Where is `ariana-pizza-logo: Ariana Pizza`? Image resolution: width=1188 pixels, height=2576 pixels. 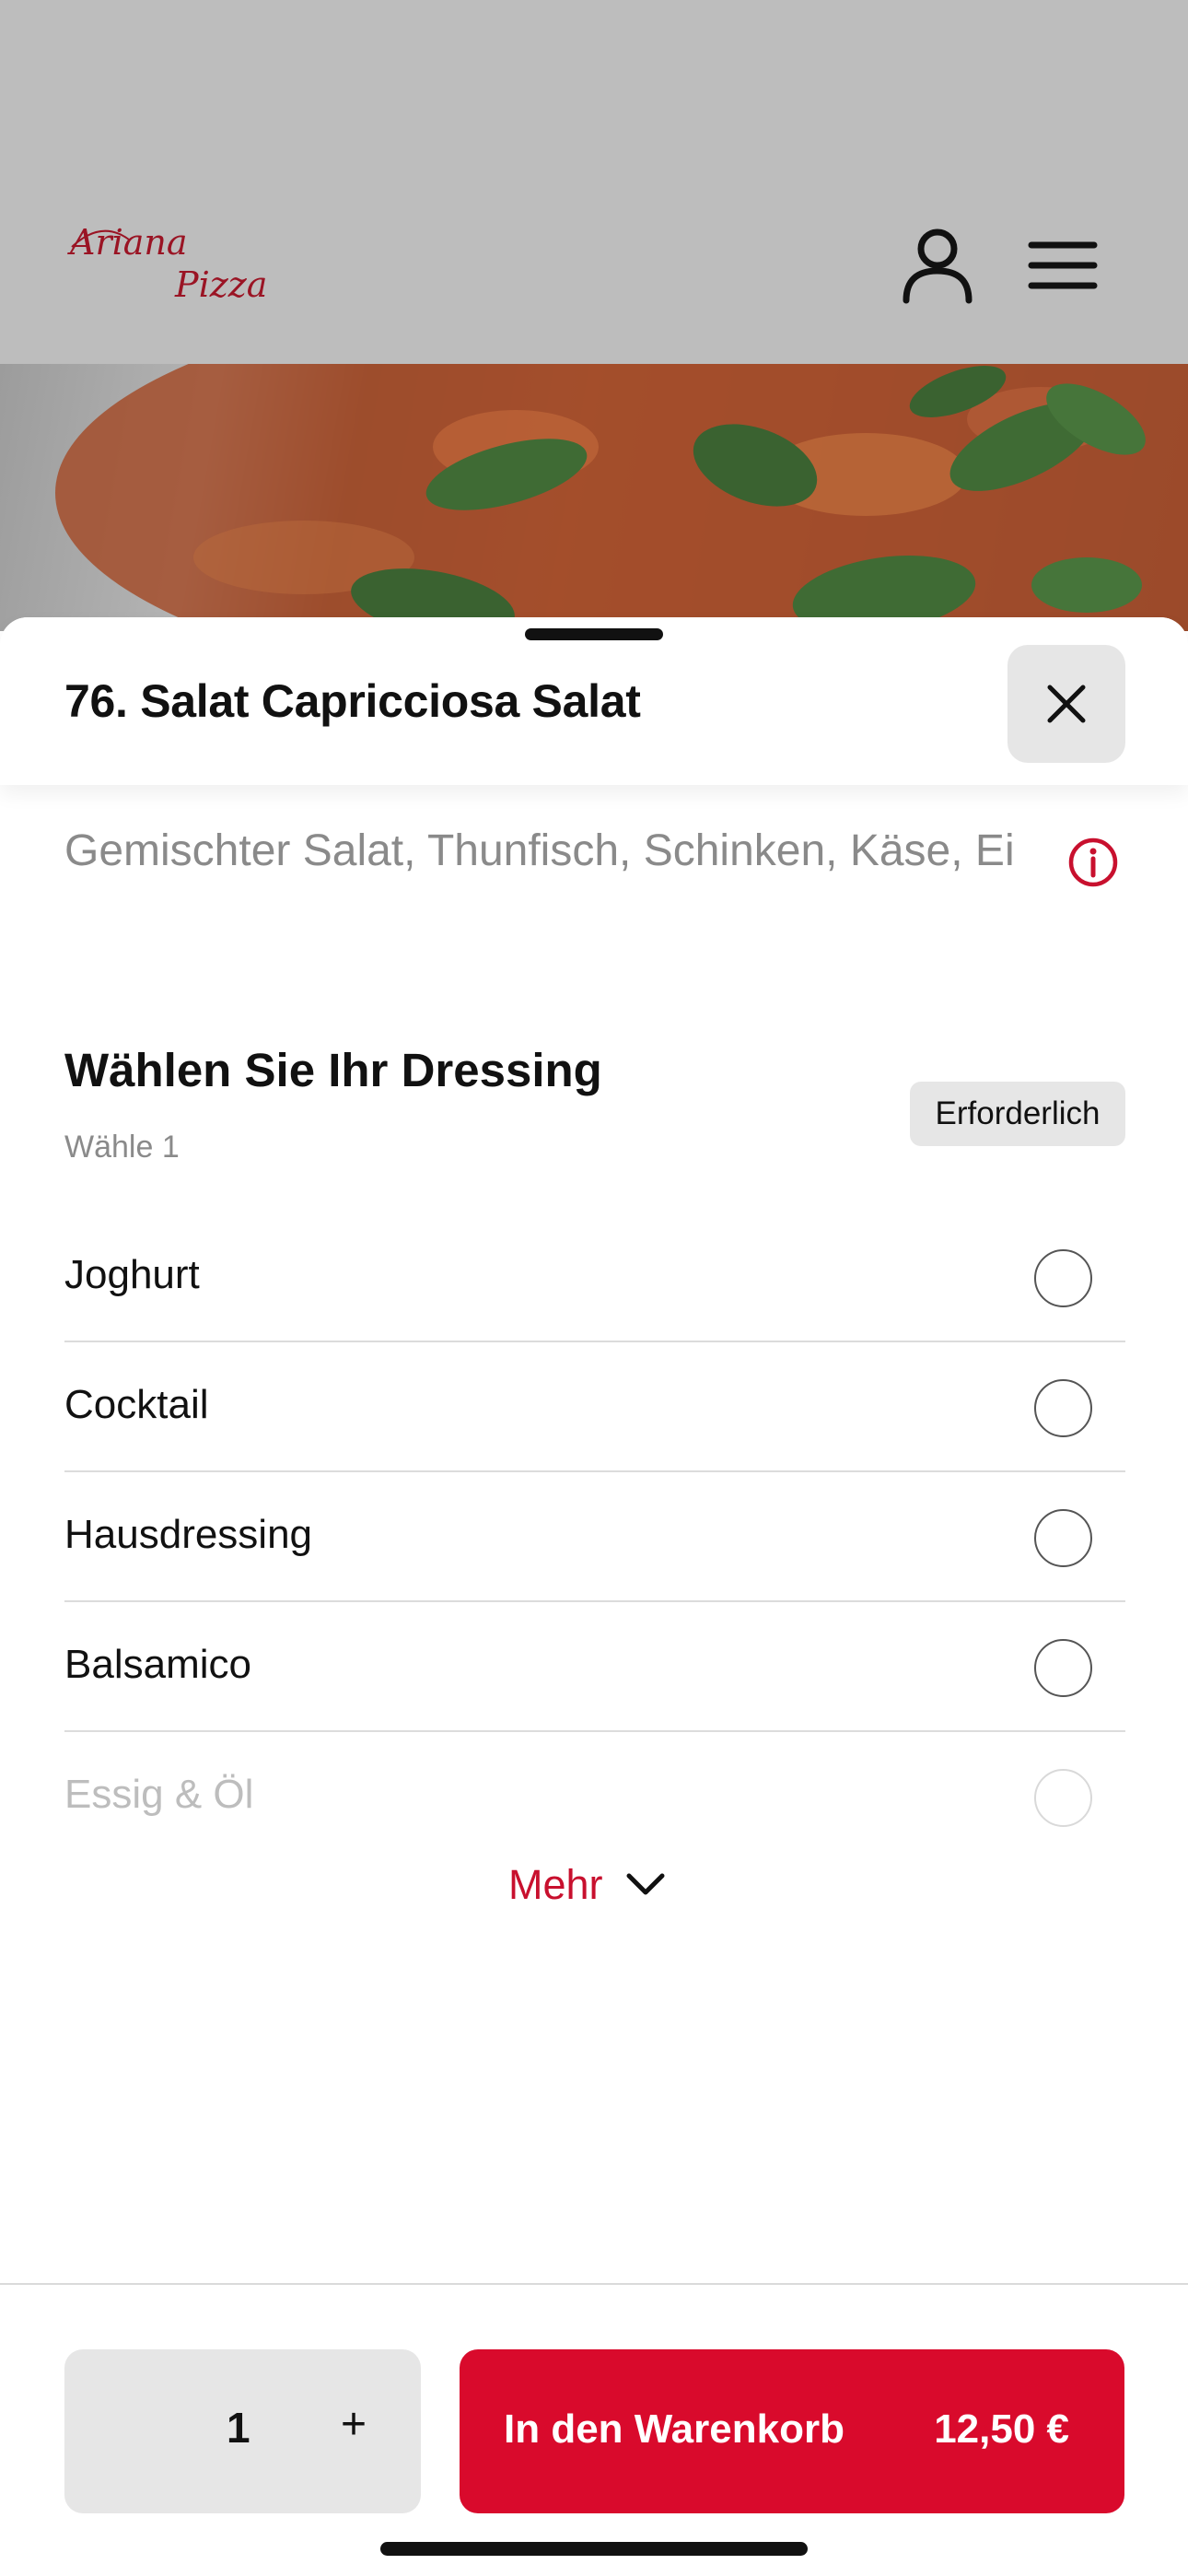
ariana-pizza-logo: Ariana Pizza is located at coordinates (170, 260).